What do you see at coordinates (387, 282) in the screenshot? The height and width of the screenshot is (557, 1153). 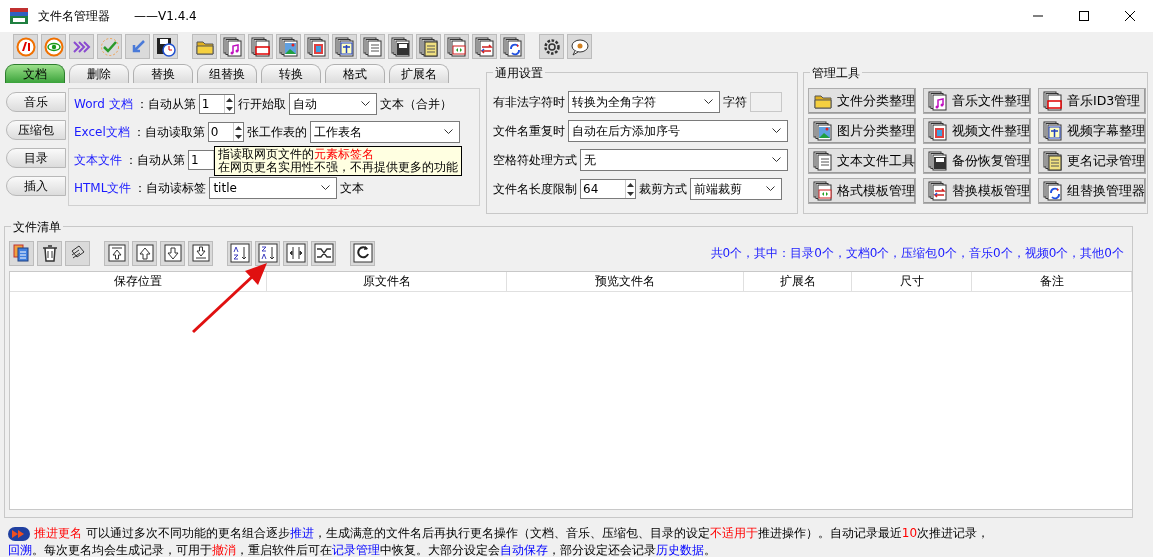 I see `column-header: 原文件名` at bounding box center [387, 282].